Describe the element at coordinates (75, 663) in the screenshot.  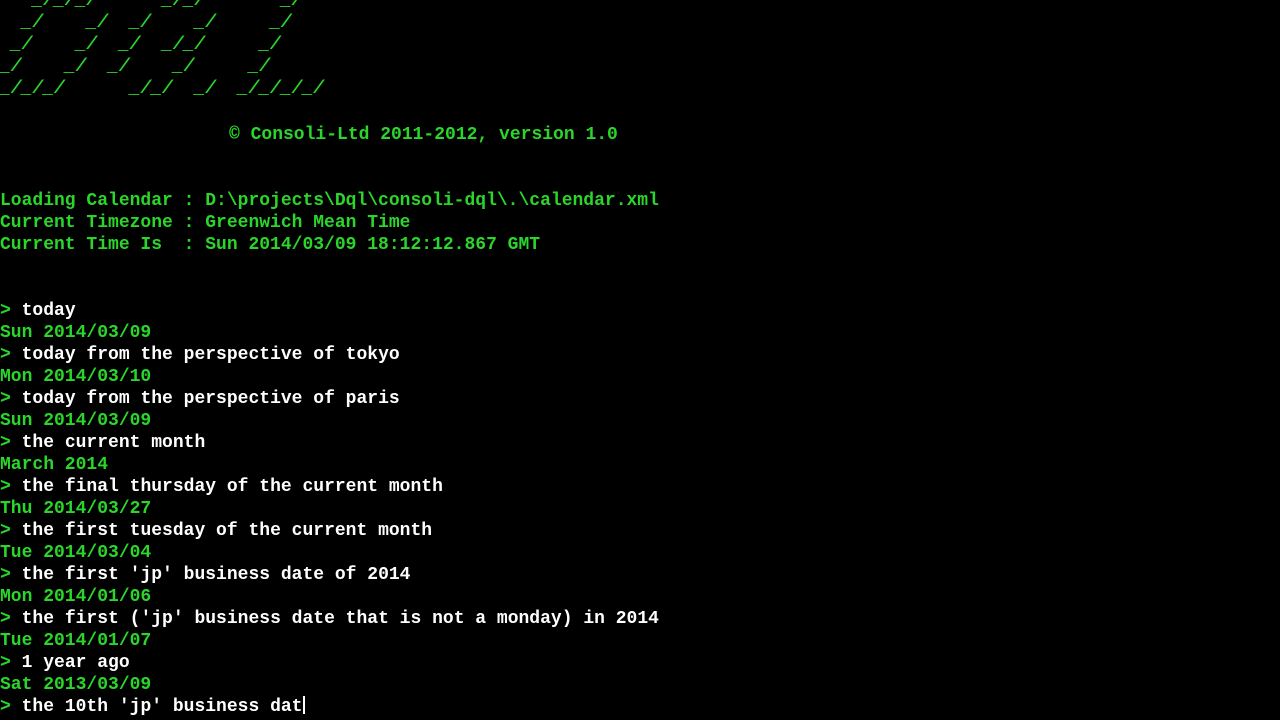
I see `command-text: 1 year ago` at that location.